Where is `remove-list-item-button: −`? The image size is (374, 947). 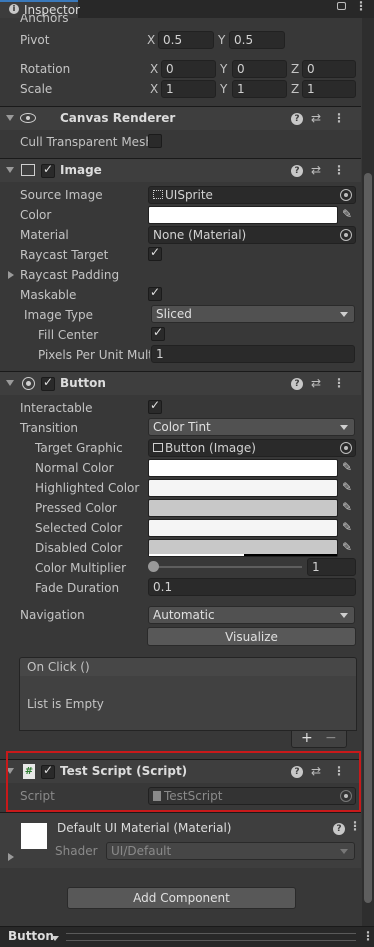
remove-list-item-button: − is located at coordinates (331, 738).